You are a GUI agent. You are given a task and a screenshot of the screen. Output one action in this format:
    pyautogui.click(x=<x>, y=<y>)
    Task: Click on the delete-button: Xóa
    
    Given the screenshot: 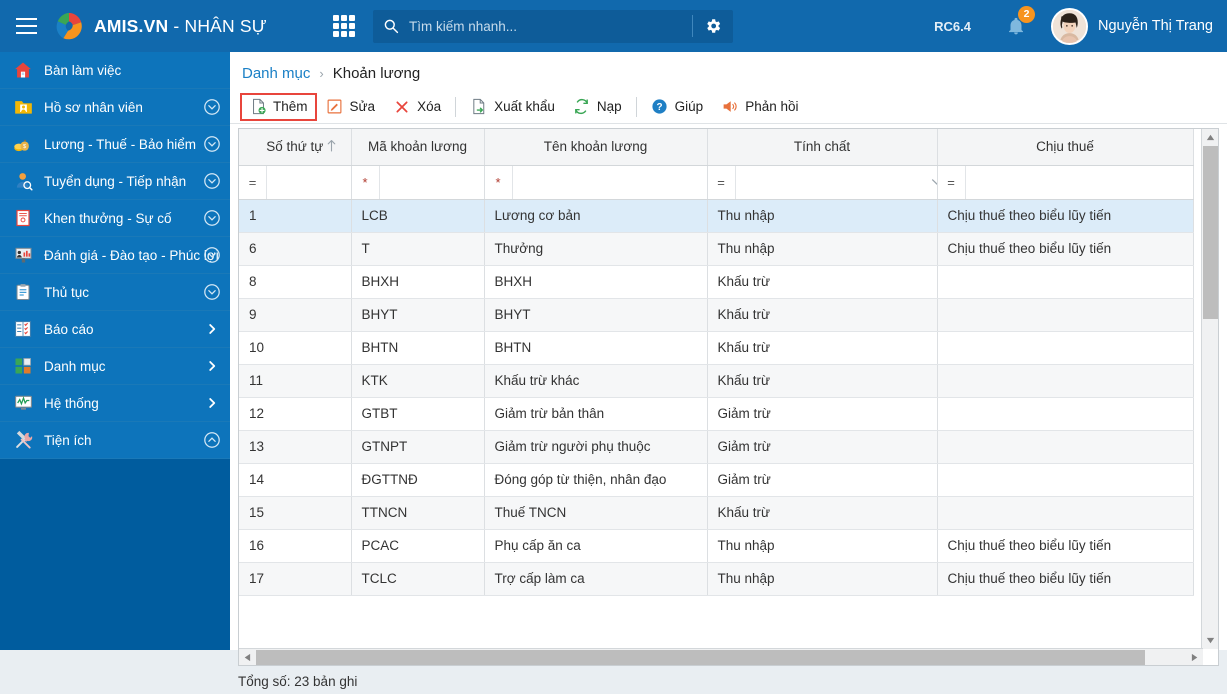 What is the action you would take?
    pyautogui.click(x=417, y=107)
    